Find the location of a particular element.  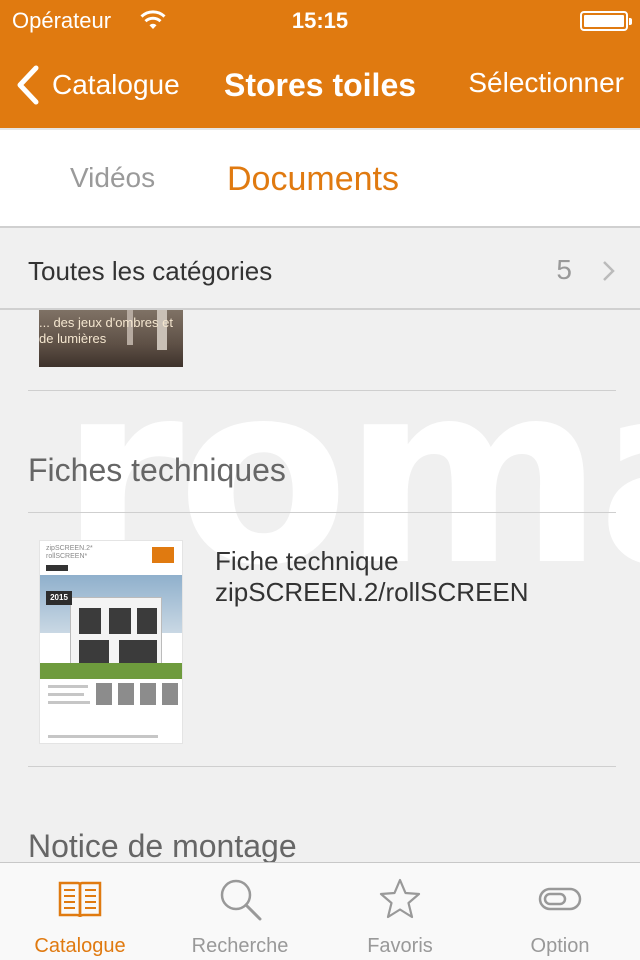

thumbnail-header: zipSCREEN.2* rollSCREEN* is located at coordinates (69, 552).